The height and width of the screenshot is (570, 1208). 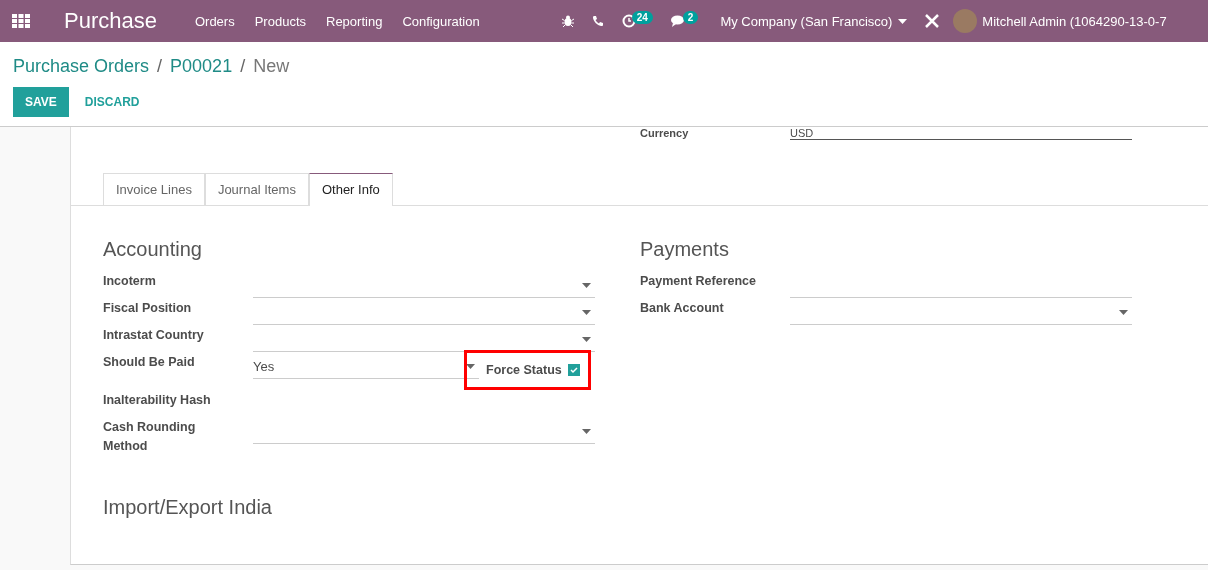 What do you see at coordinates (628, 21) in the screenshot?
I see `clock-icon` at bounding box center [628, 21].